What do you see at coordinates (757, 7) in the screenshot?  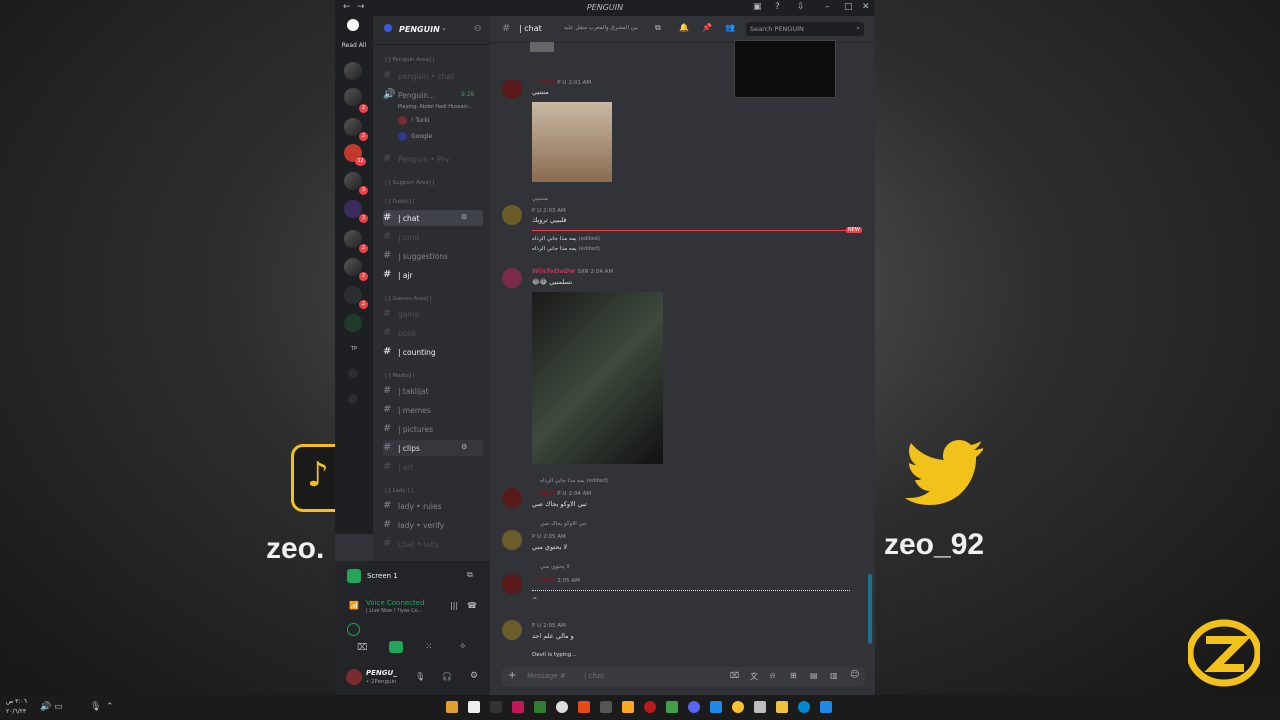 I see `inbox-icon: ▣` at bounding box center [757, 7].